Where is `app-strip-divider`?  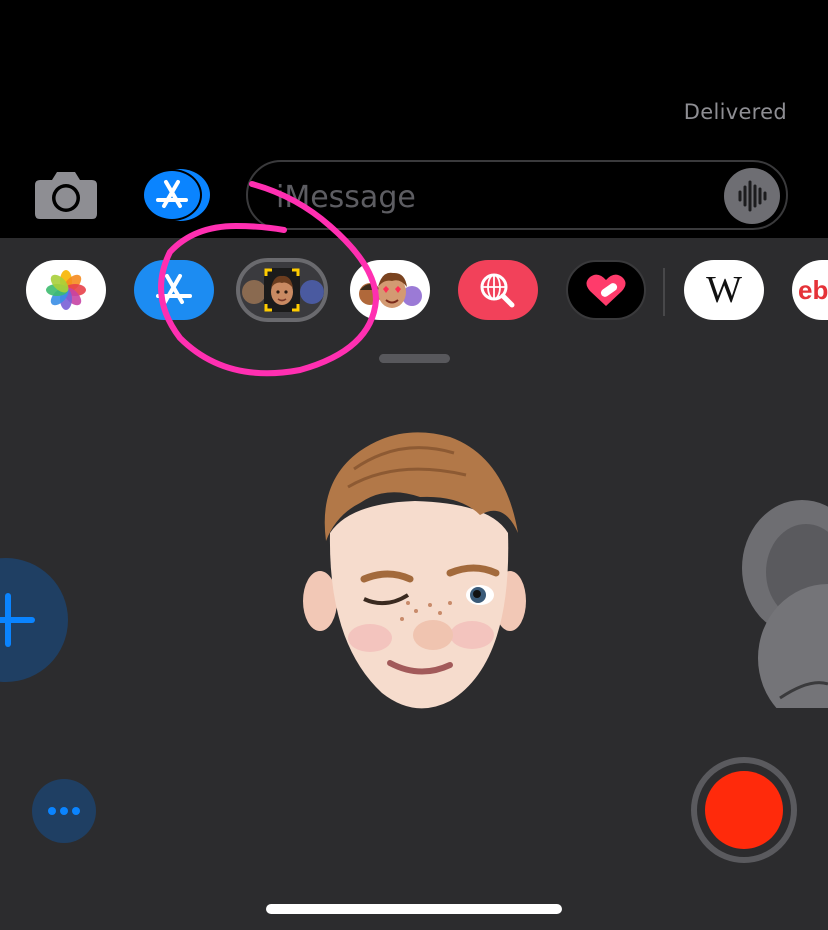 app-strip-divider is located at coordinates (664, 292).